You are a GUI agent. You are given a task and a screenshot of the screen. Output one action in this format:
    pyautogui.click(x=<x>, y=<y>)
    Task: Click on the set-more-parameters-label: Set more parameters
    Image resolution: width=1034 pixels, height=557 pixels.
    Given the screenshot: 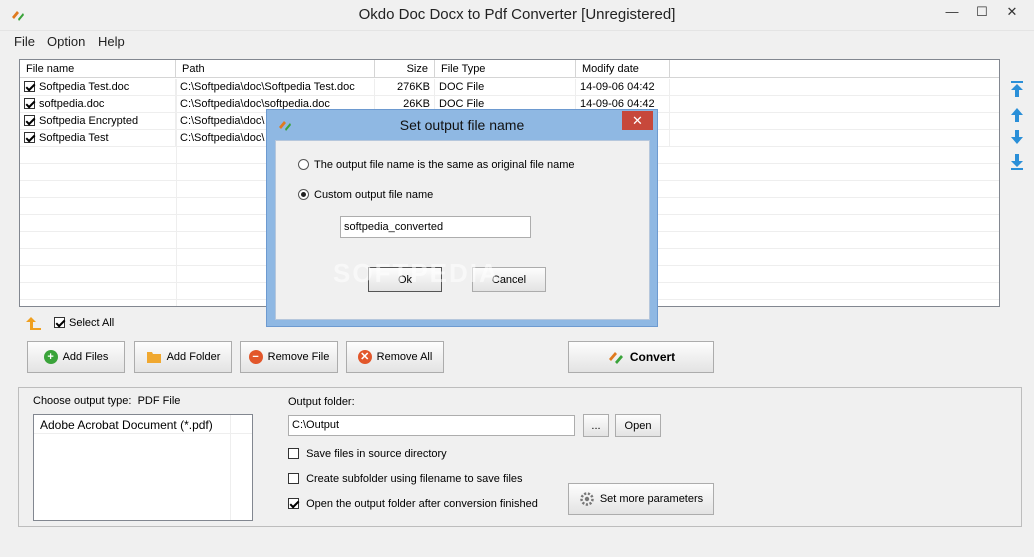 What is the action you would take?
    pyautogui.click(x=651, y=499)
    